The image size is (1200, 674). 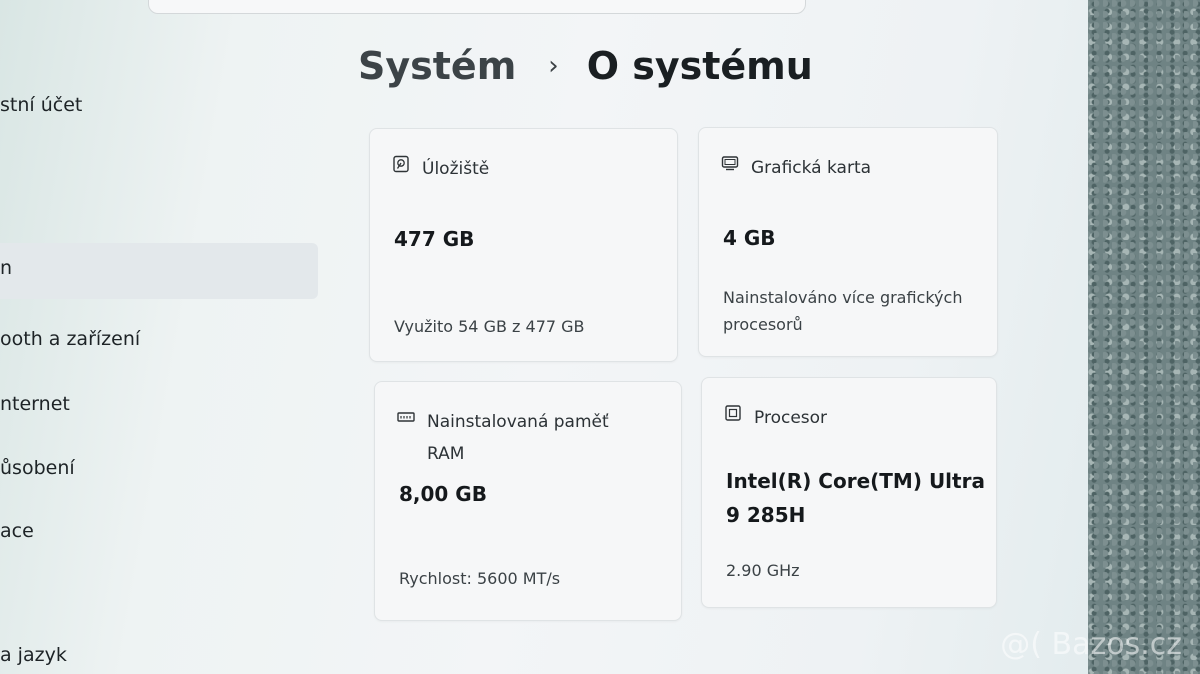 I want to click on ram-value: 8,00 GB, so click(x=443, y=494).